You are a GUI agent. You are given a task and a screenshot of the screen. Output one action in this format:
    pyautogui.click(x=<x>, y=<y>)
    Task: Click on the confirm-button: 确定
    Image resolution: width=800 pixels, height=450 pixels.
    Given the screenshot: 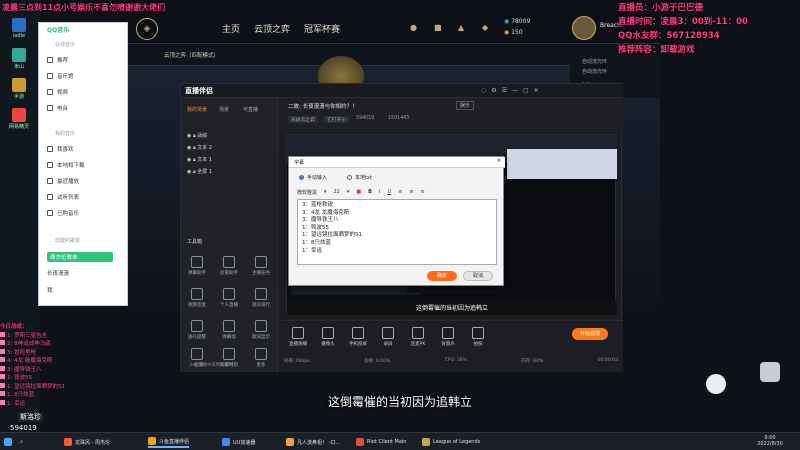 What is the action you would take?
    pyautogui.click(x=442, y=276)
    